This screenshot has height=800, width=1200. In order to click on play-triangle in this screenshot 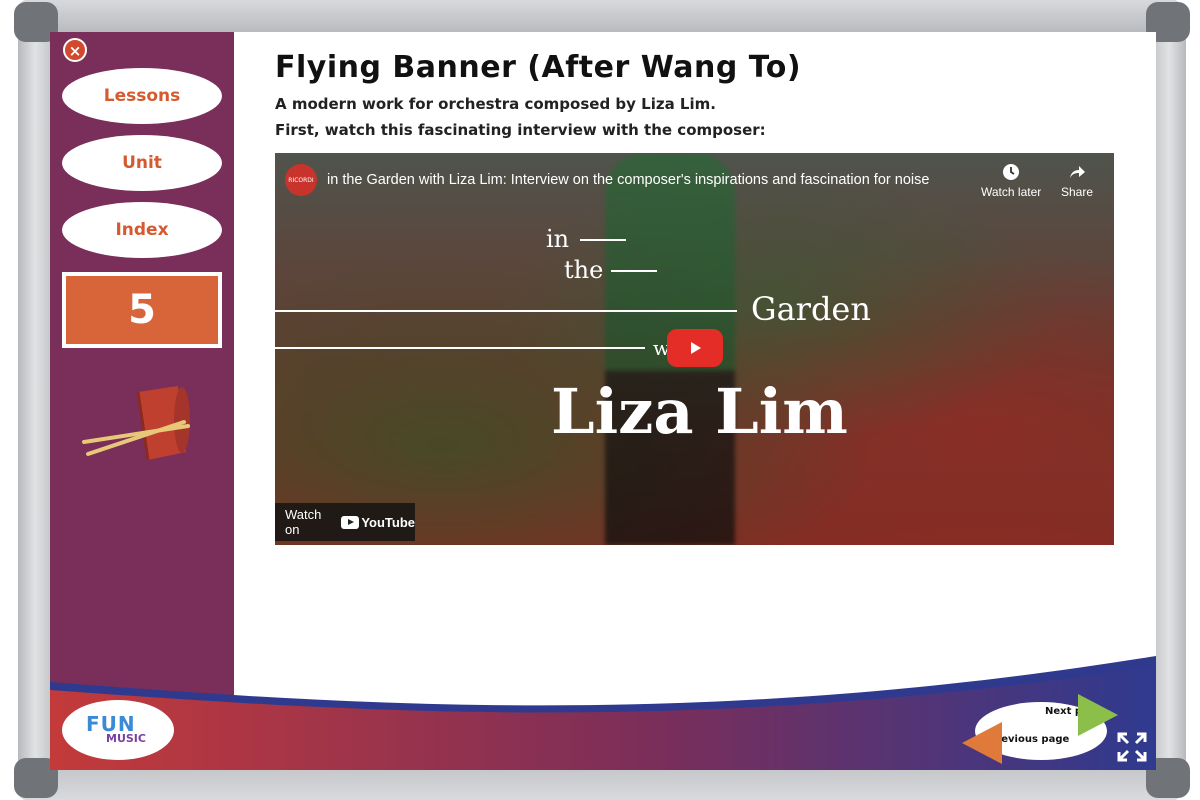, I will do `click(696, 348)`.